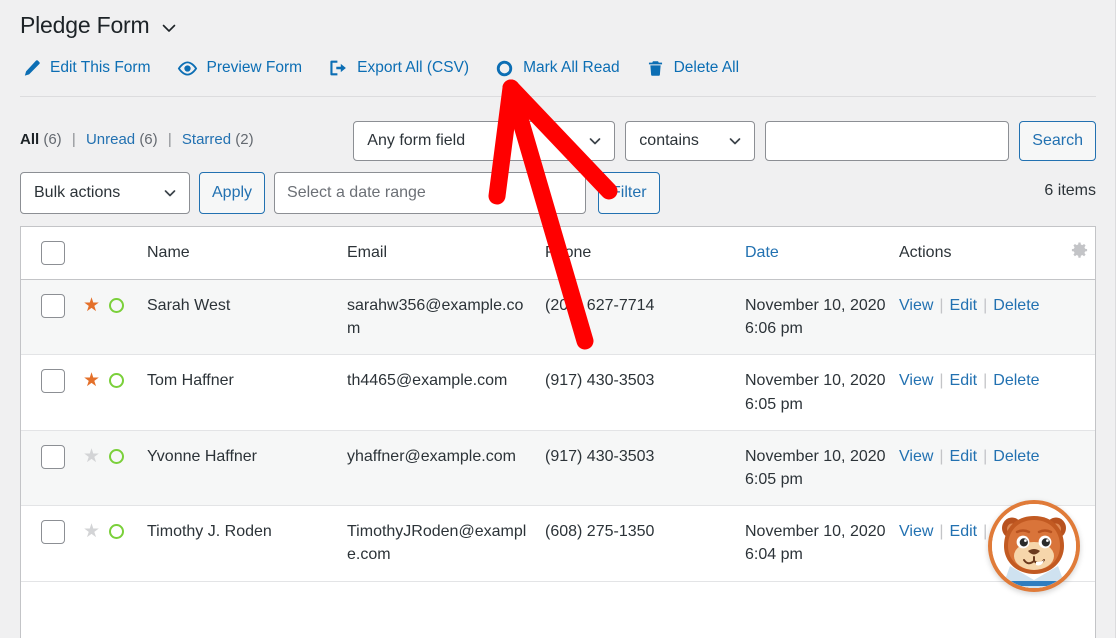 Image resolution: width=1116 pixels, height=638 pixels. What do you see at coordinates (187, 68) in the screenshot?
I see `eye-icon` at bounding box center [187, 68].